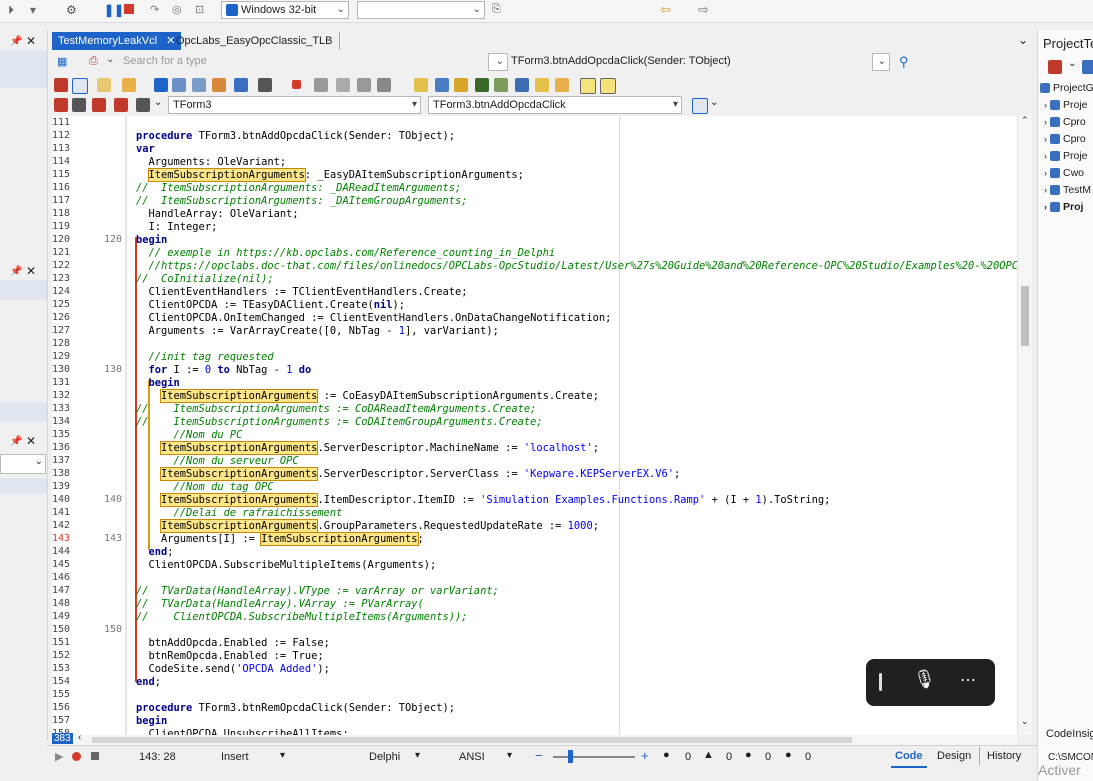  Describe the element at coordinates (1064, 173) in the screenshot. I see `project-tree-item: › Cwo` at that location.